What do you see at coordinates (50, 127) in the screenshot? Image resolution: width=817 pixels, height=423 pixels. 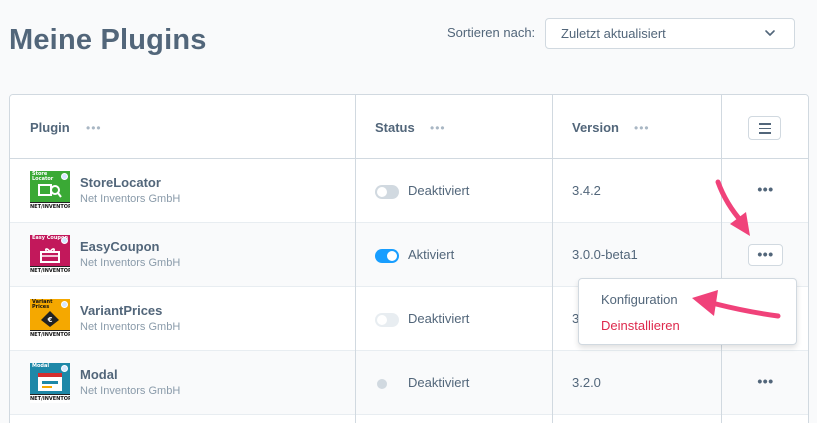 I see `column-header-plugin: Plugin` at bounding box center [50, 127].